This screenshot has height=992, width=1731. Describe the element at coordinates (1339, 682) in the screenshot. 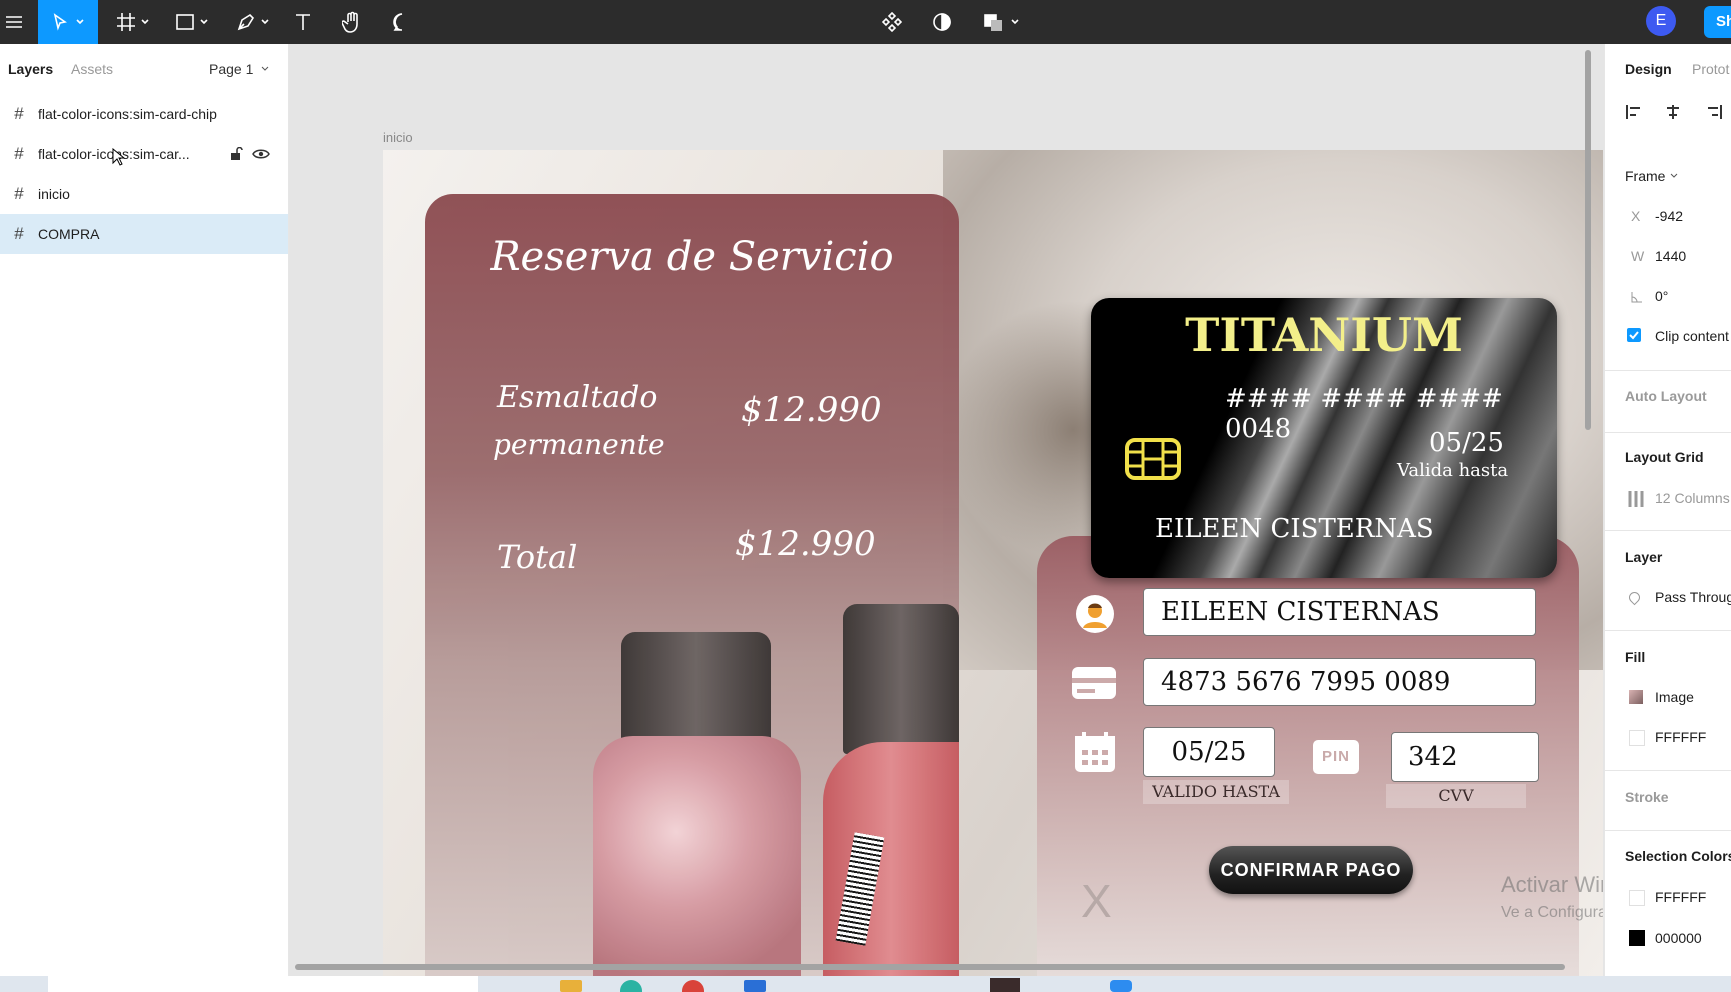

I see `card-number-field: 4873 5676 7995 0089` at that location.